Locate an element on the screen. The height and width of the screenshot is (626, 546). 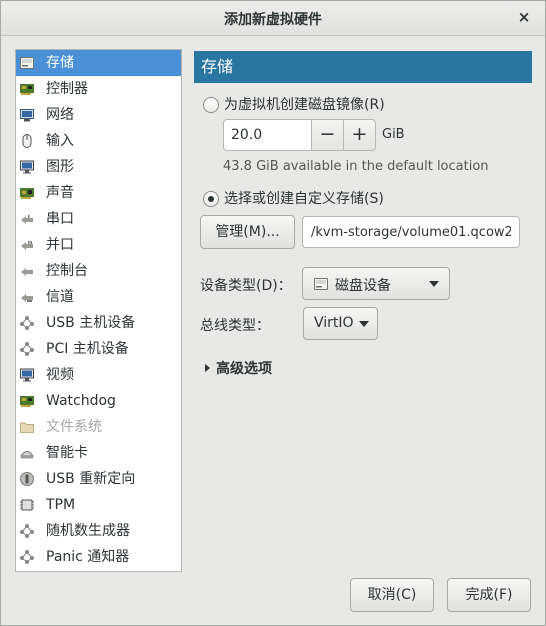
bus-type-combo: VirtIO is located at coordinates (340, 323).